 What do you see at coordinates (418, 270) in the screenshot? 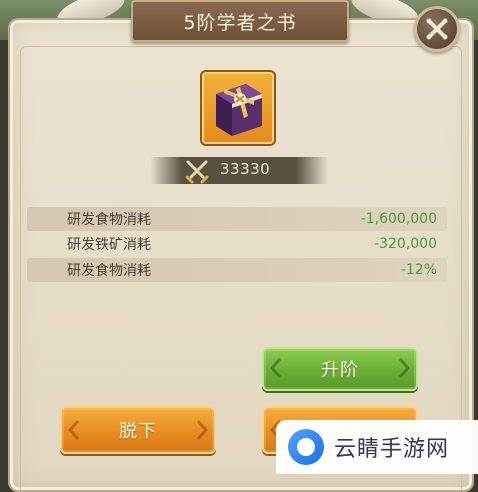
I see `stat-value: -12%` at bounding box center [418, 270].